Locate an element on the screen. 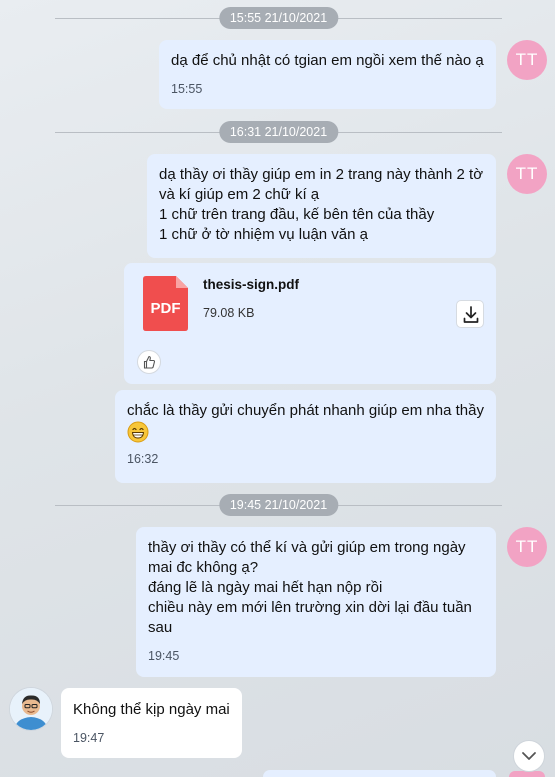  chevron-down-icon is located at coordinates (529, 756).